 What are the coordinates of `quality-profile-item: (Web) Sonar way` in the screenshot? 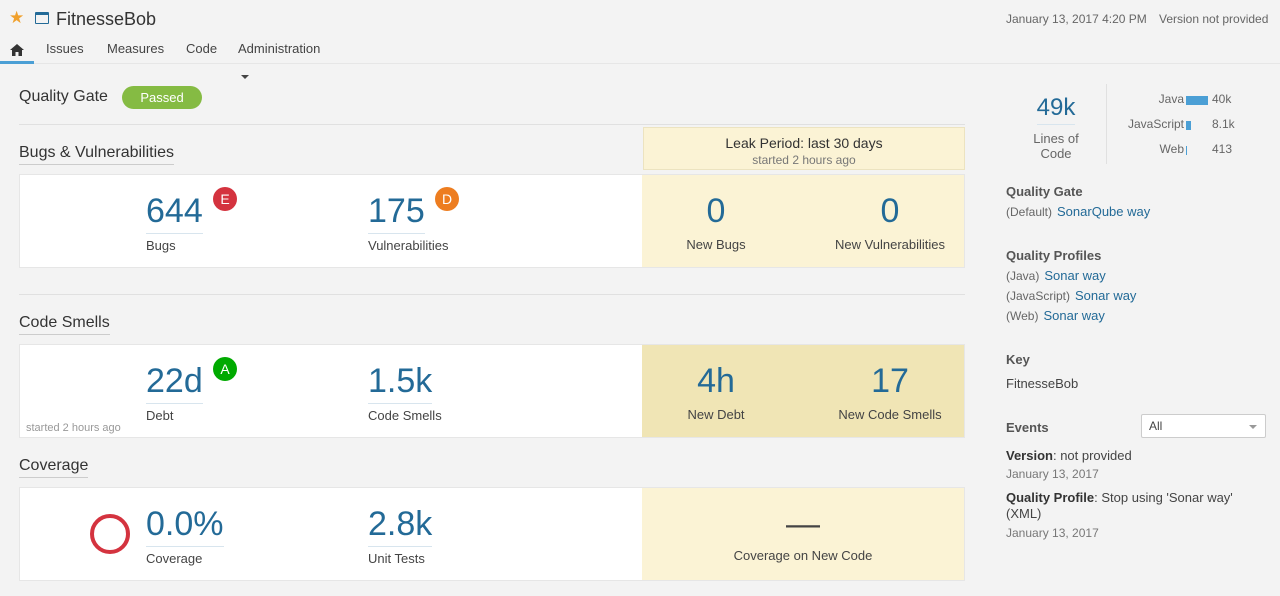 It's located at (1055, 315).